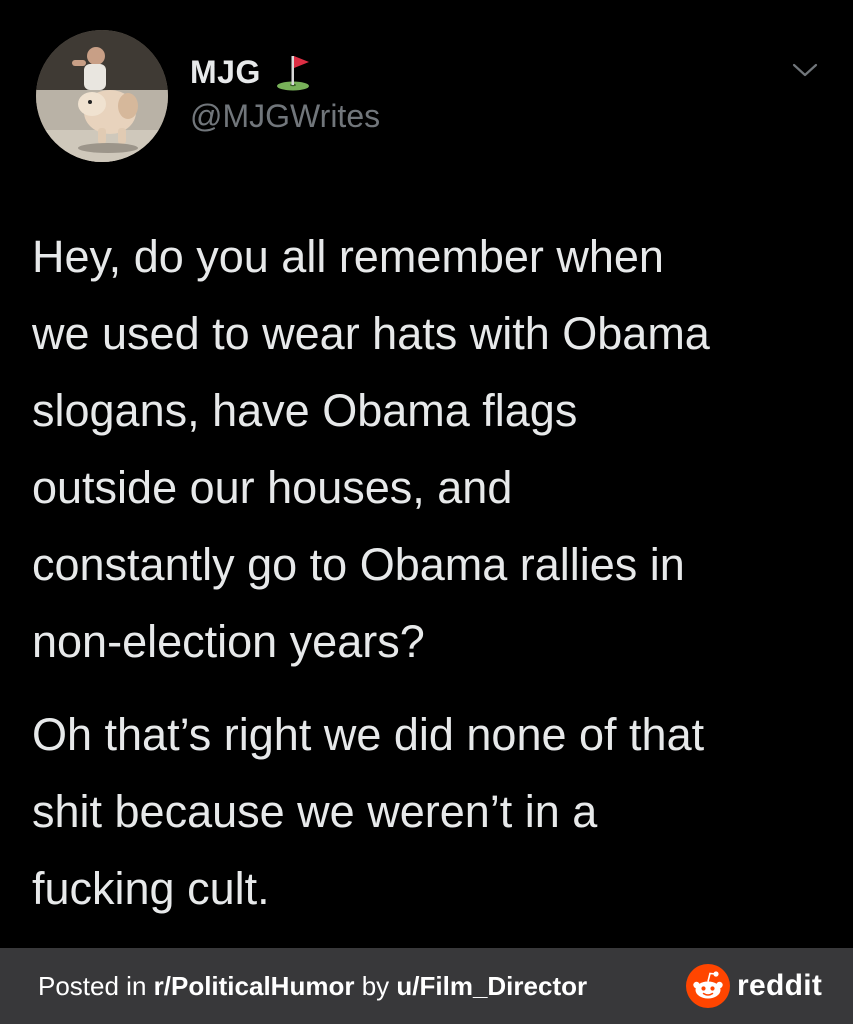  What do you see at coordinates (151, 888) in the screenshot?
I see `tweet-line: fucking cult.` at bounding box center [151, 888].